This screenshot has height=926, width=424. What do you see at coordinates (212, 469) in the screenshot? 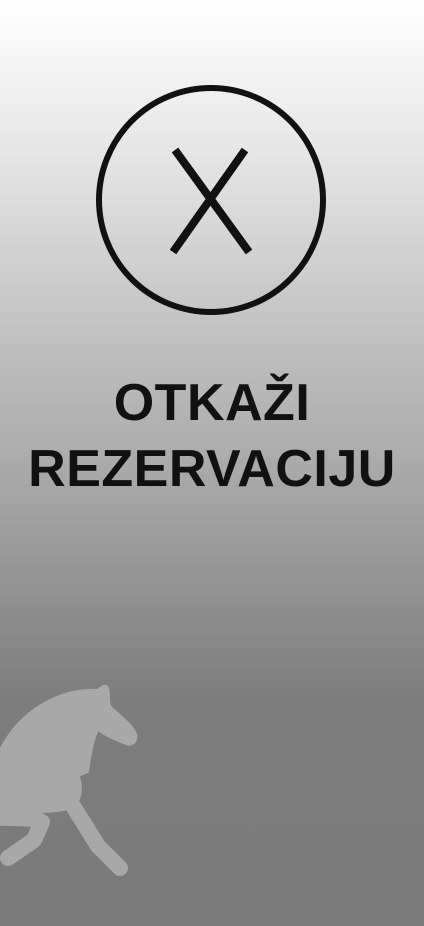
I see `cancel-label-line2: REZERVACIJU` at bounding box center [212, 469].